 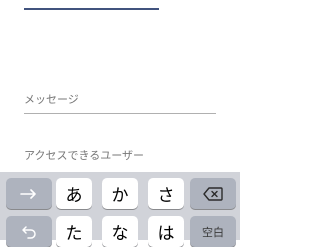 I want to click on access-users-field: アクセスできるユーザー, so click(x=120, y=156).